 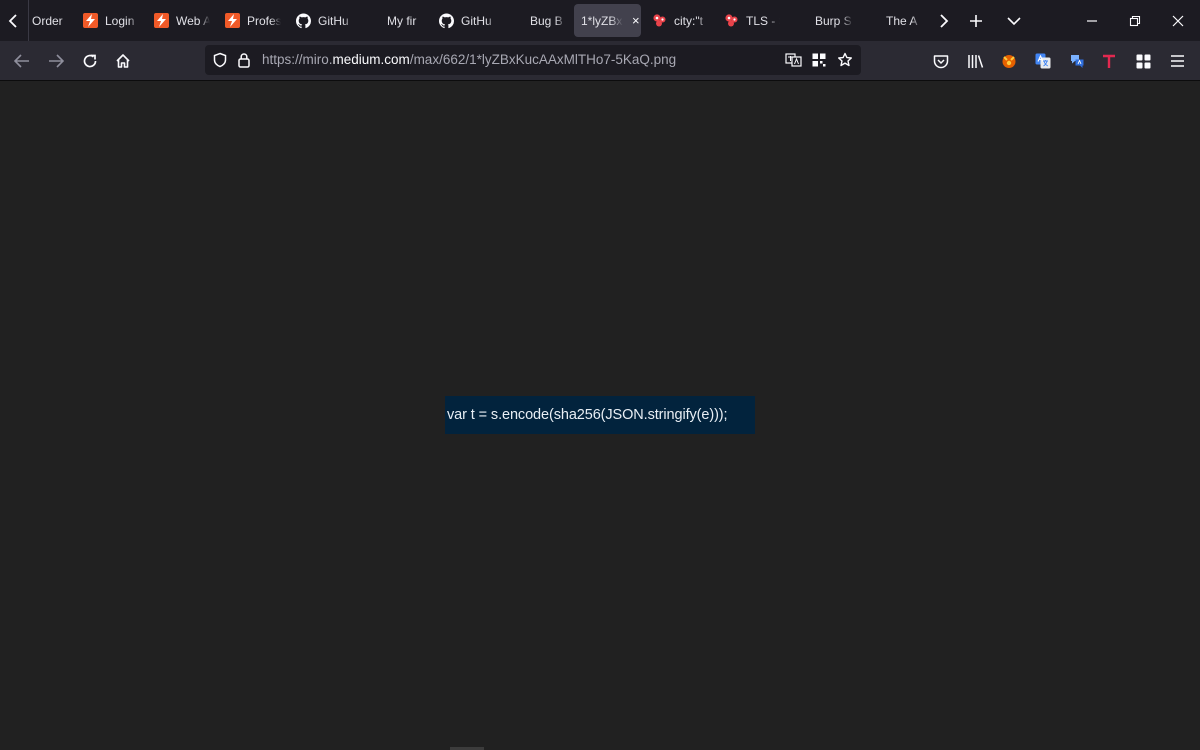 I want to click on minimize-button, so click(x=1092, y=20).